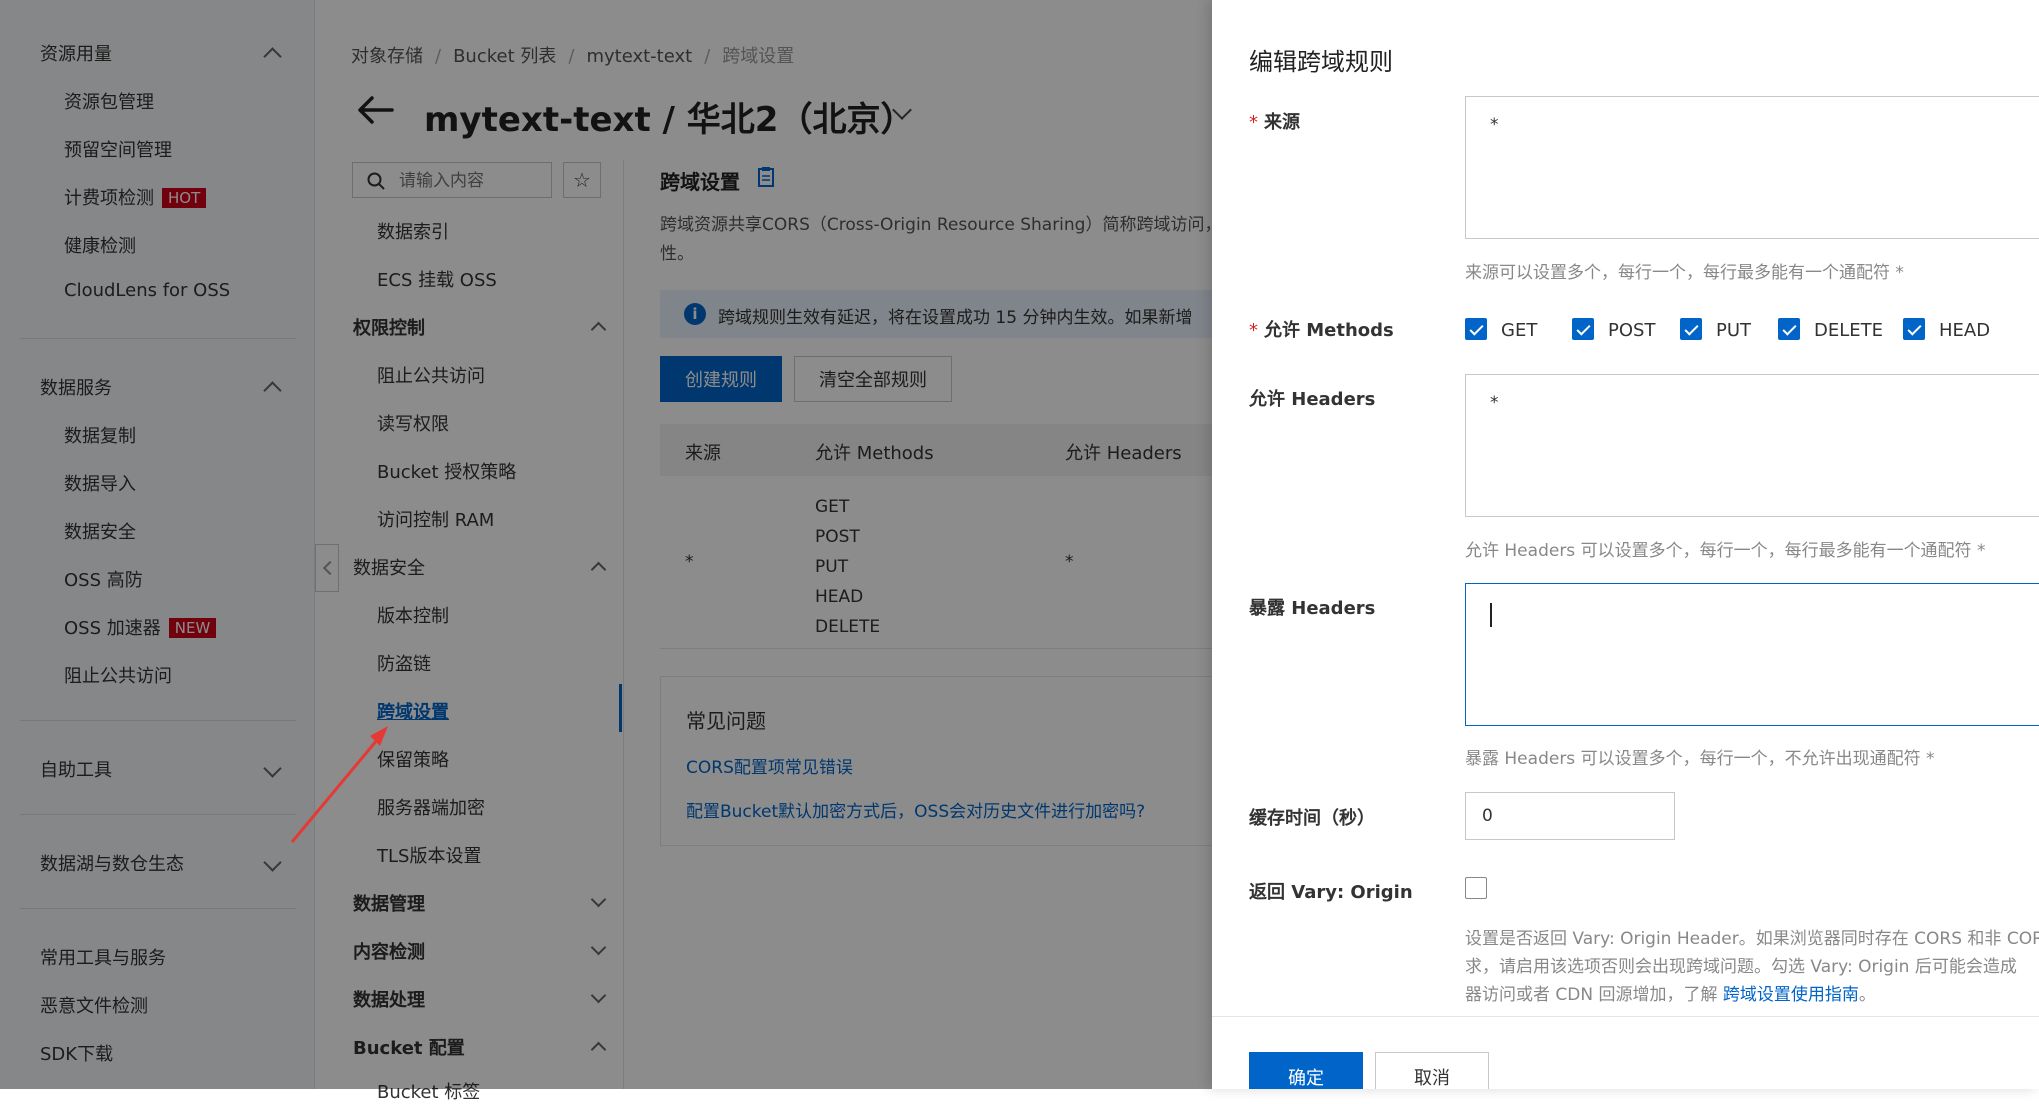 The image size is (2039, 1104). I want to click on method-delete-checkbox, so click(1789, 329).